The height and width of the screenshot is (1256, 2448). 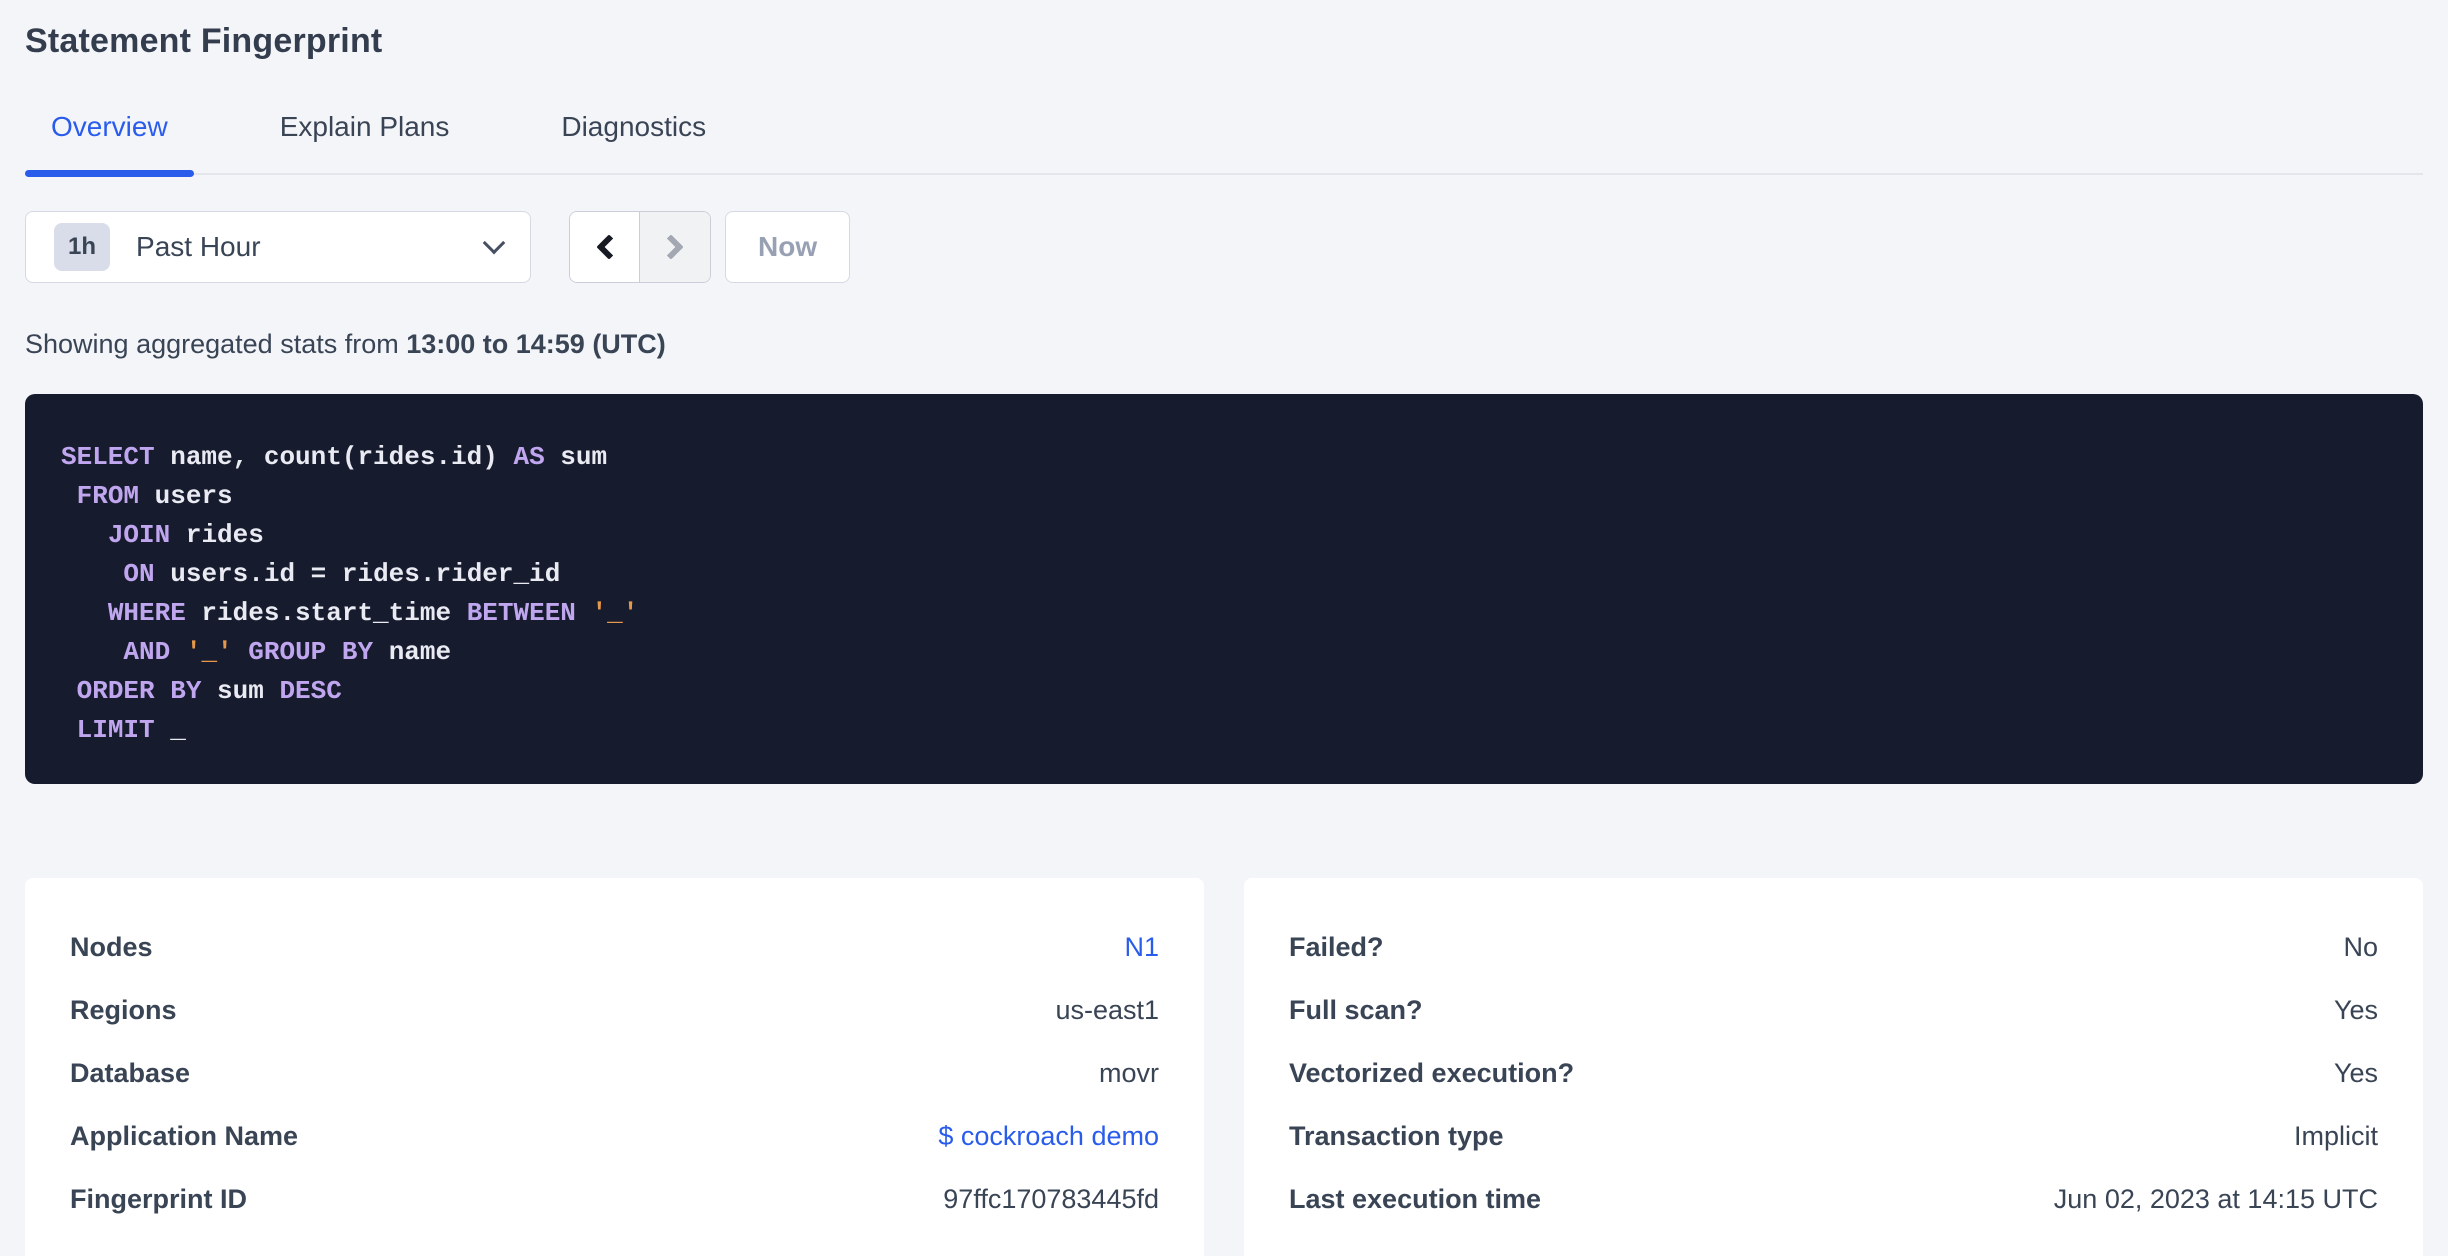 What do you see at coordinates (184, 1136) in the screenshot?
I see `row-label: Application Name` at bounding box center [184, 1136].